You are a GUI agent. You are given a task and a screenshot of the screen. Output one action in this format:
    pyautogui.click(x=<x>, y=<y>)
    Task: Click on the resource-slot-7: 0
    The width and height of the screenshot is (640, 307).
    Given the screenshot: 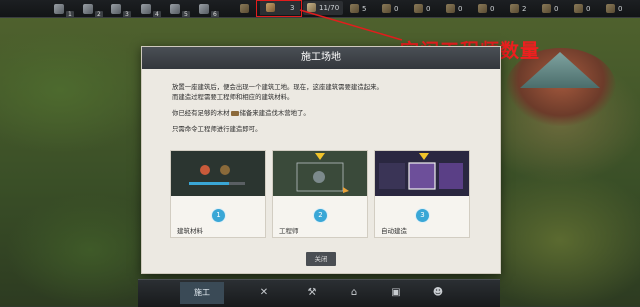 What is the action you would take?
    pyautogui.click(x=550, y=8)
    